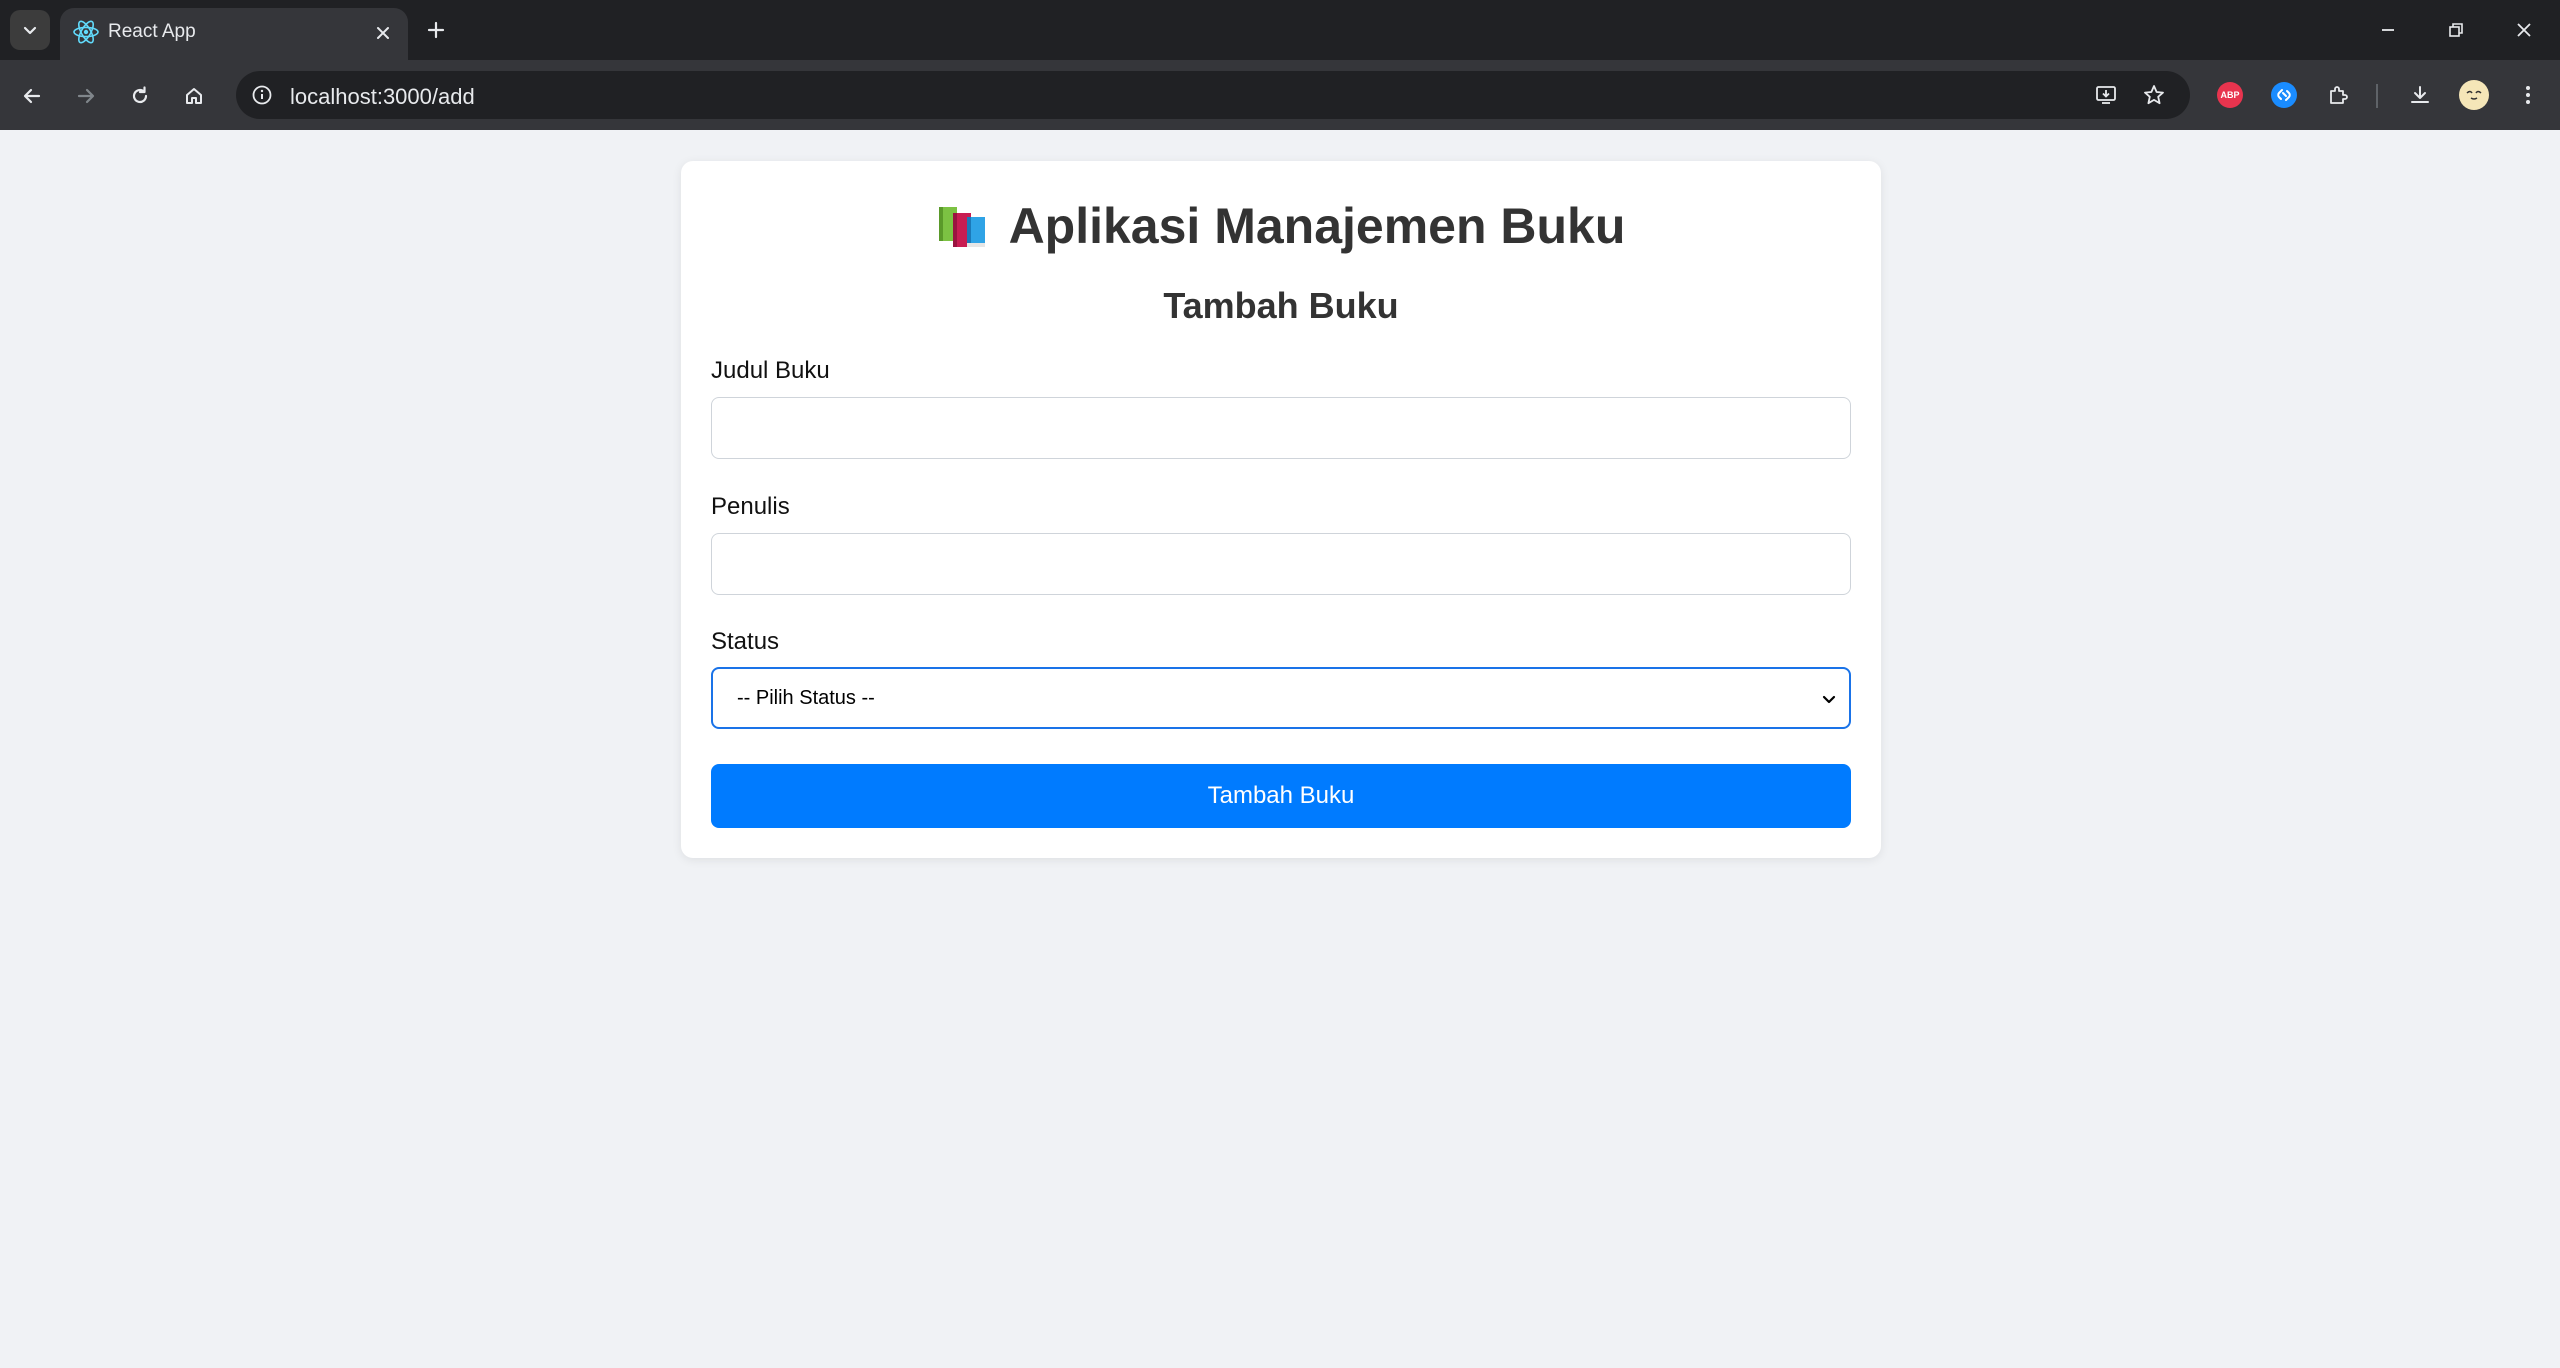  I want to click on minimize-button, so click(2388, 30).